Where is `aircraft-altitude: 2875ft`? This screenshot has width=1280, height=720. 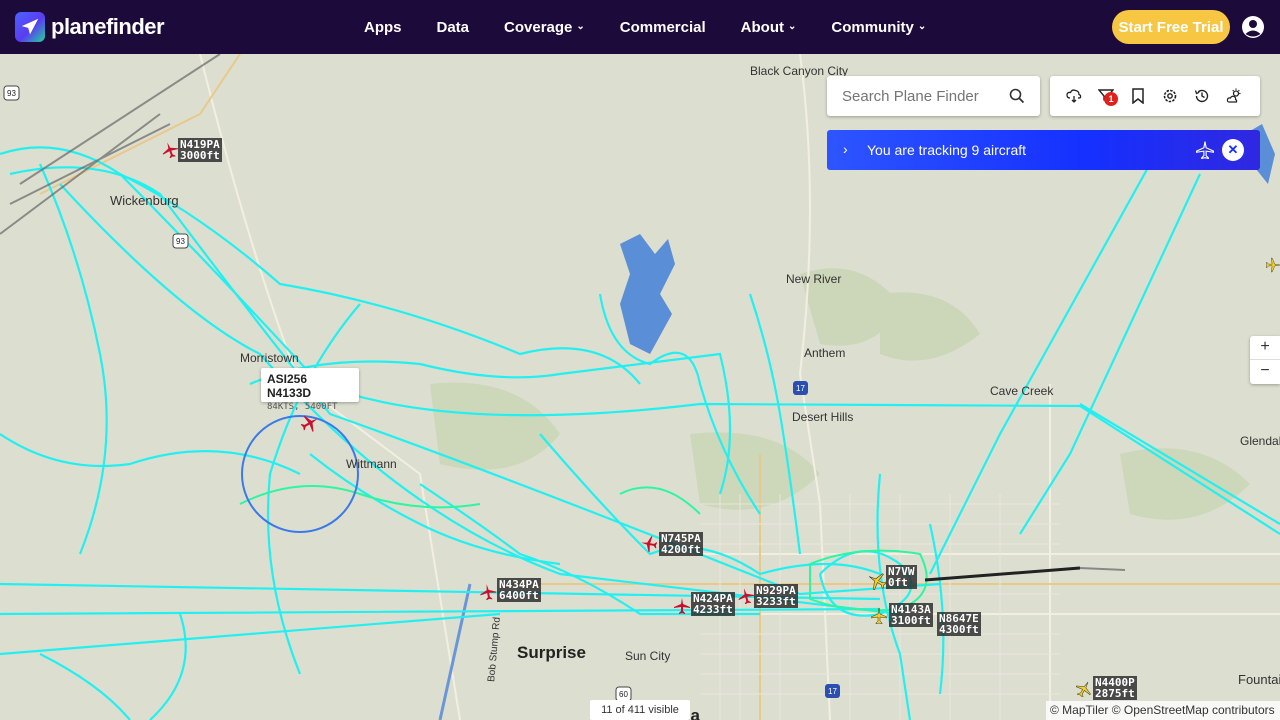
aircraft-altitude: 2875ft is located at coordinates (1115, 693).